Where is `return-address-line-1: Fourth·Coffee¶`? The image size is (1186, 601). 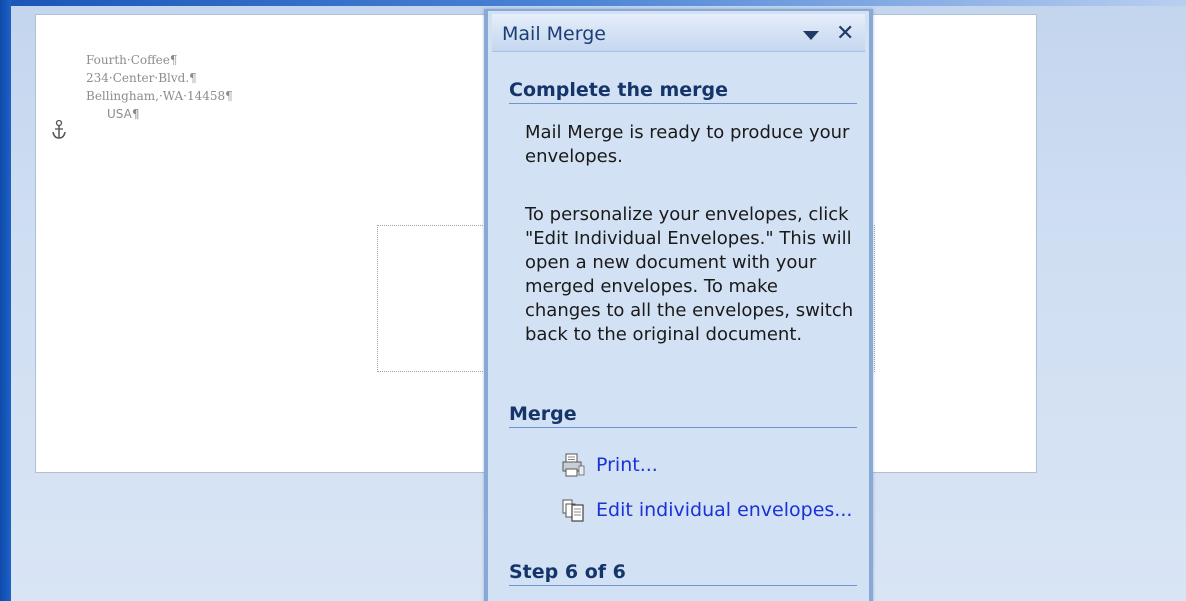 return-address-line-1: Fourth·Coffee¶ is located at coordinates (132, 60).